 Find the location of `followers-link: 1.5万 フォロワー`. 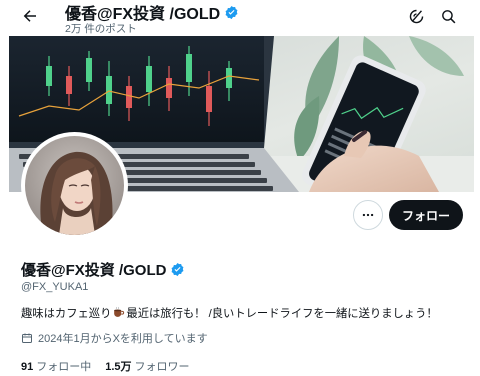

followers-link: 1.5万 フォロワー is located at coordinates (147, 366).